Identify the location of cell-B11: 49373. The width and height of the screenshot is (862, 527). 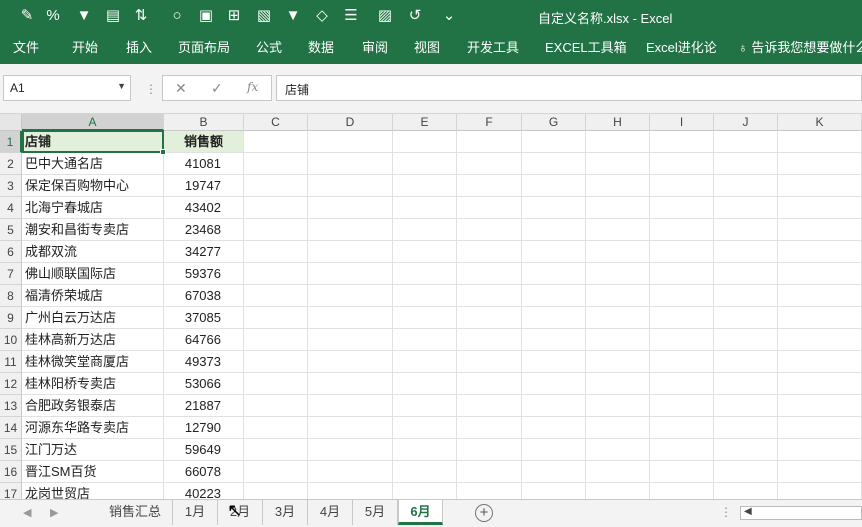
(204, 362).